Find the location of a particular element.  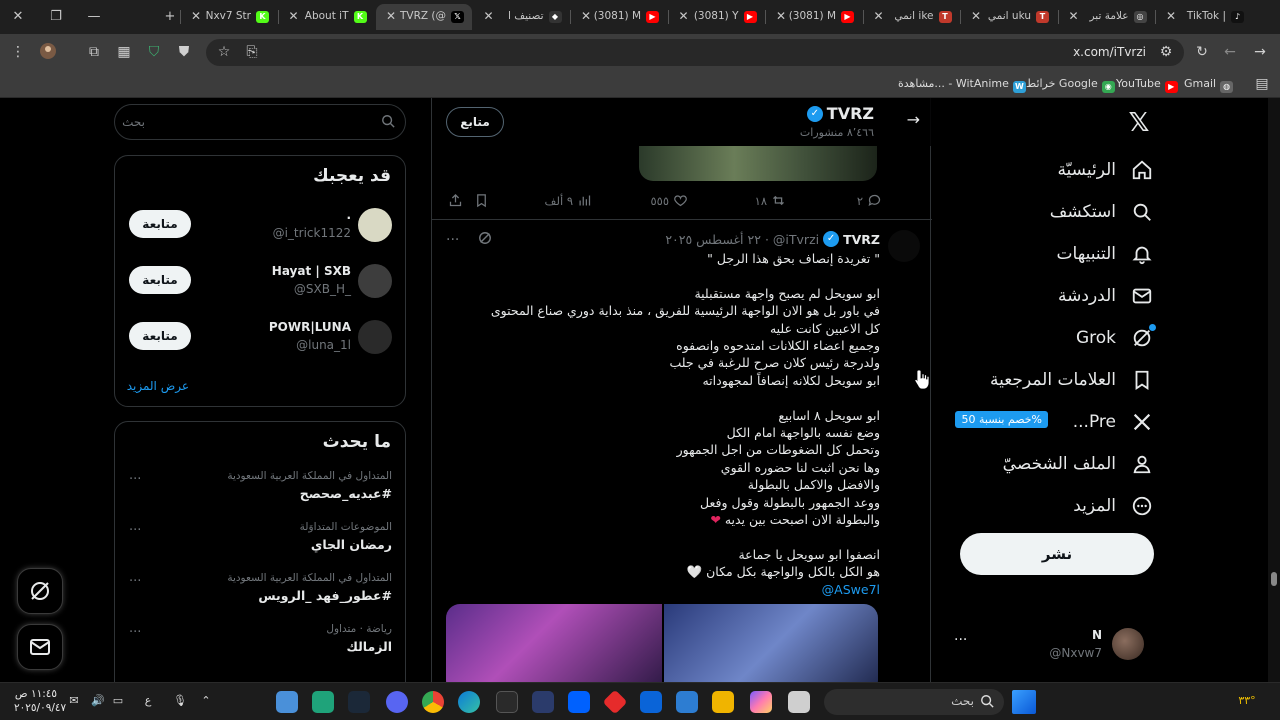

teams-icon is located at coordinates (543, 702).